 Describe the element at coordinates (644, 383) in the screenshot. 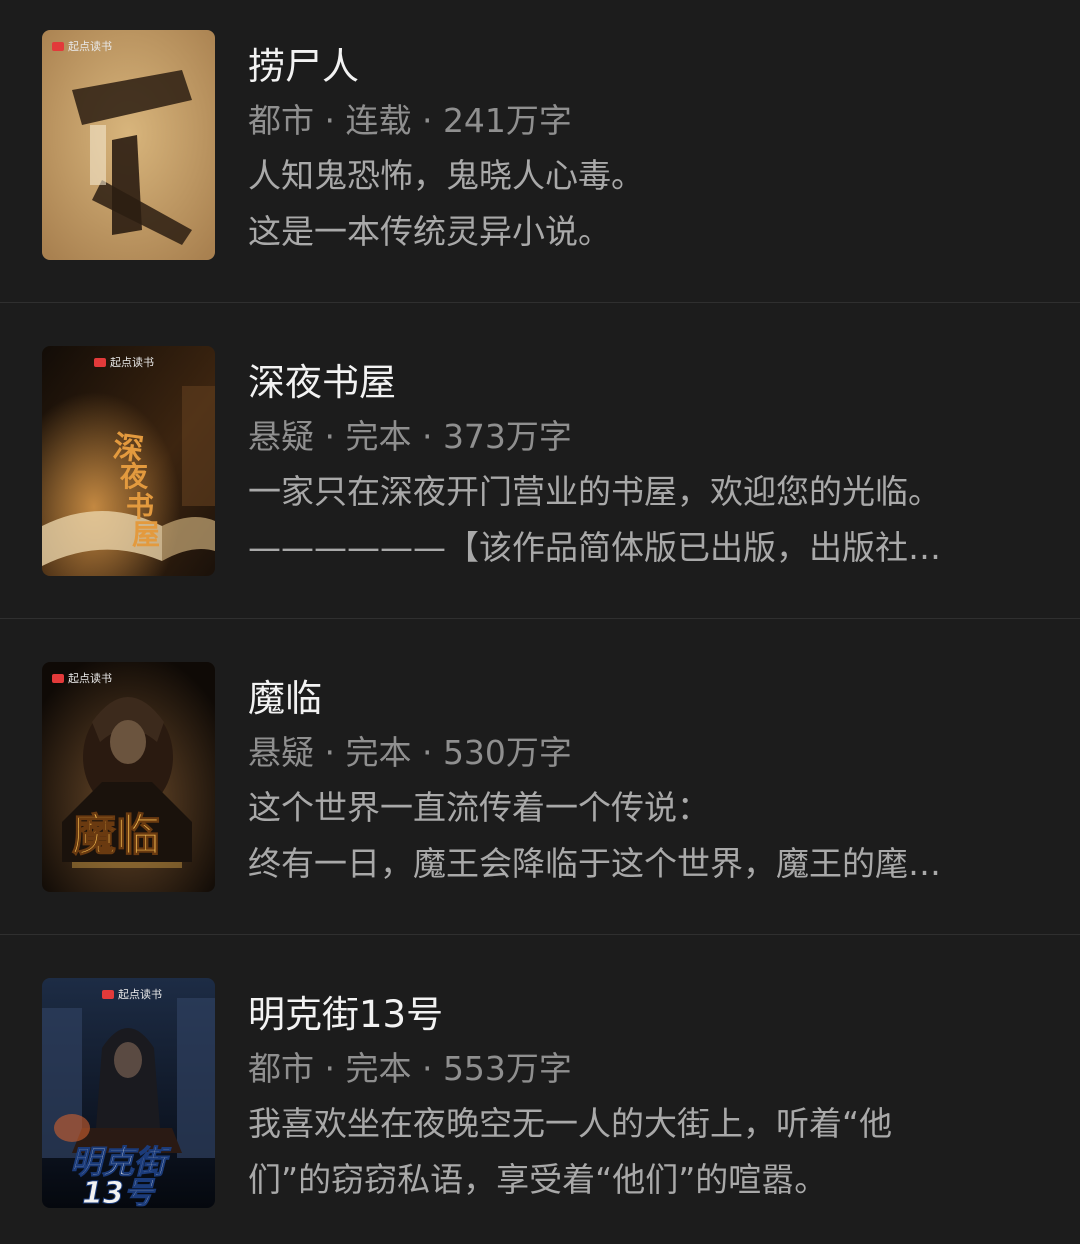

I see `book-title: 深夜书屋` at that location.